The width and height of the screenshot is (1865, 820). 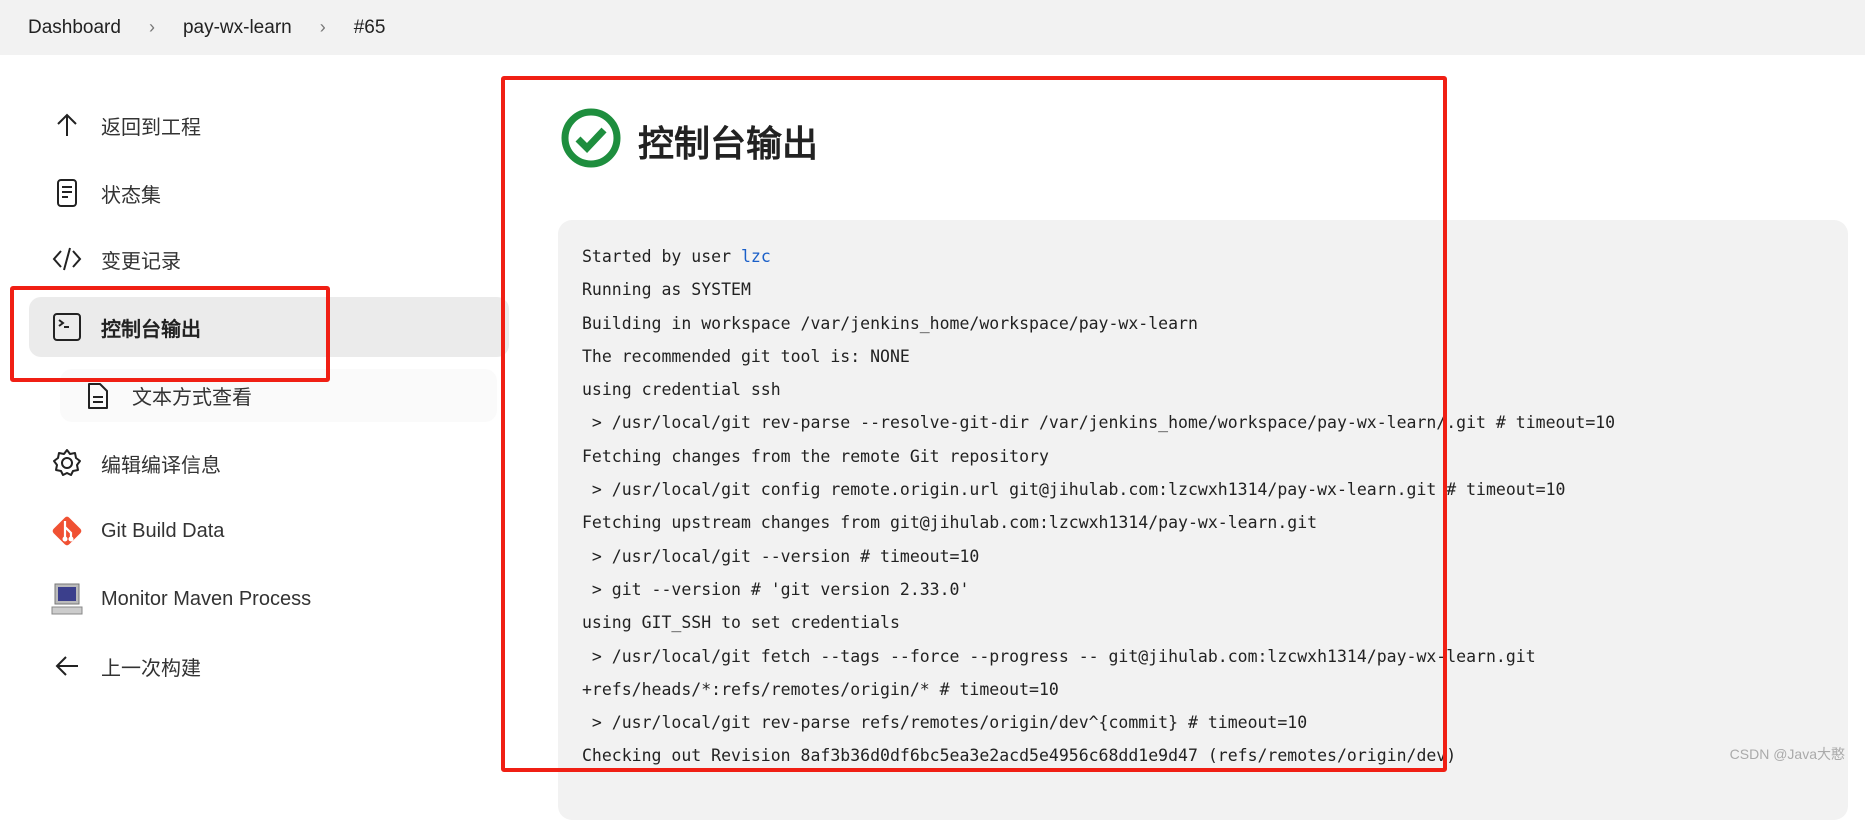 What do you see at coordinates (666, 290) in the screenshot?
I see `console-line: Running as SYSTEM` at bounding box center [666, 290].